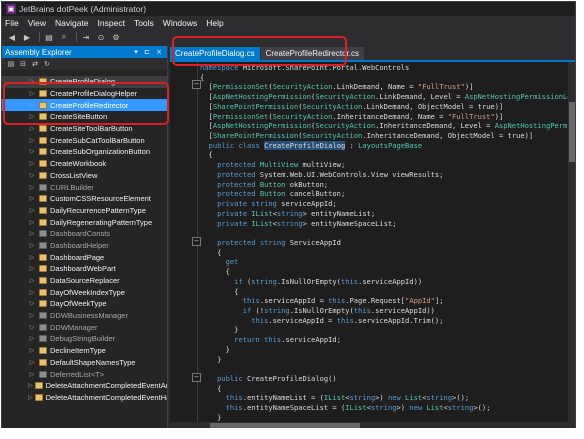 The width and height of the screenshot is (584, 439). What do you see at coordinates (84, 199) in the screenshot?
I see `tree-item: ▷ CustomCSSResourceElement` at bounding box center [84, 199].